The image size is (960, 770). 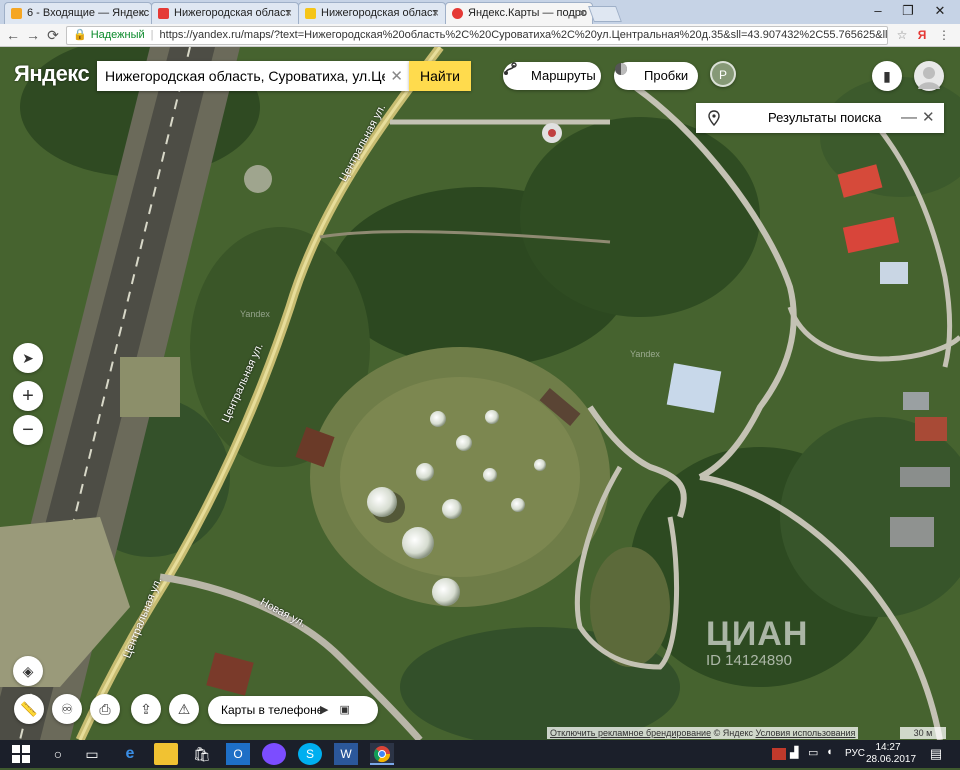 I want to click on traffic-button: Пробки, so click(x=656, y=76).